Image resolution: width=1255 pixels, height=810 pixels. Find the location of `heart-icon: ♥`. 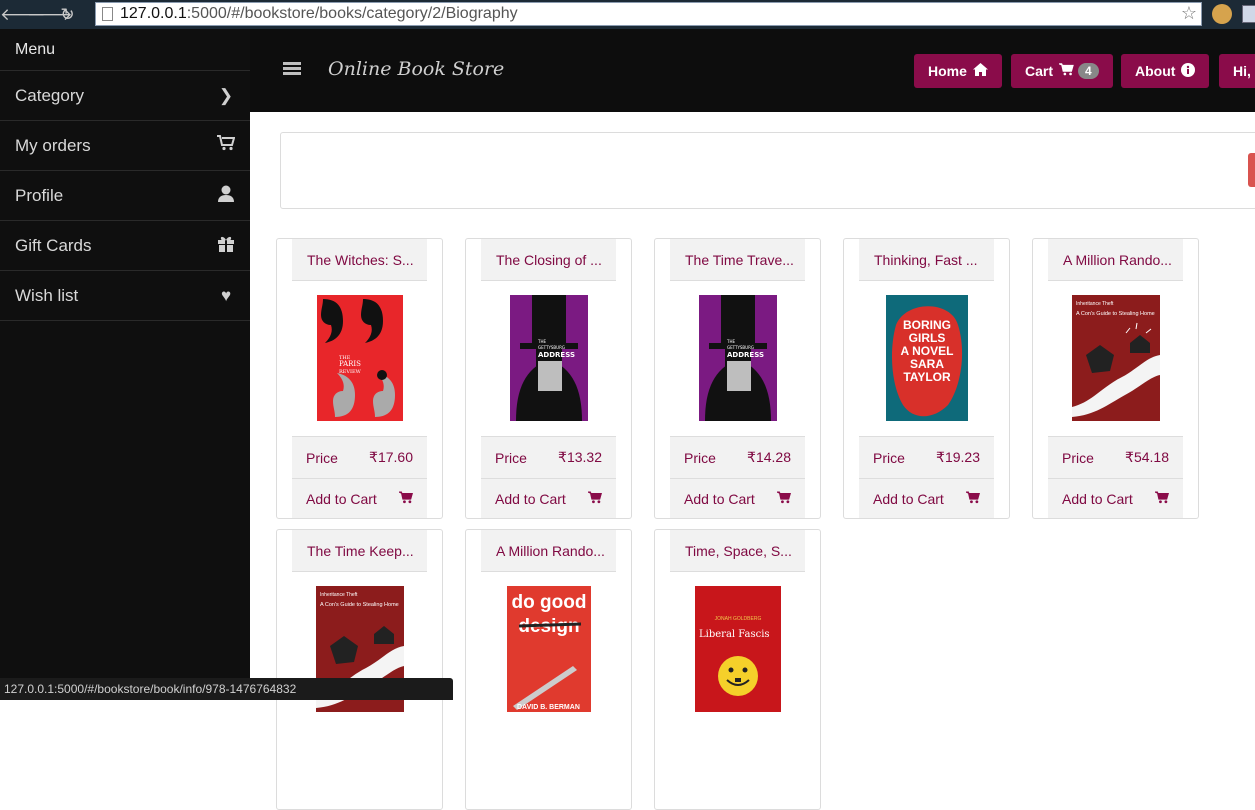

heart-icon: ♥ is located at coordinates (226, 295).